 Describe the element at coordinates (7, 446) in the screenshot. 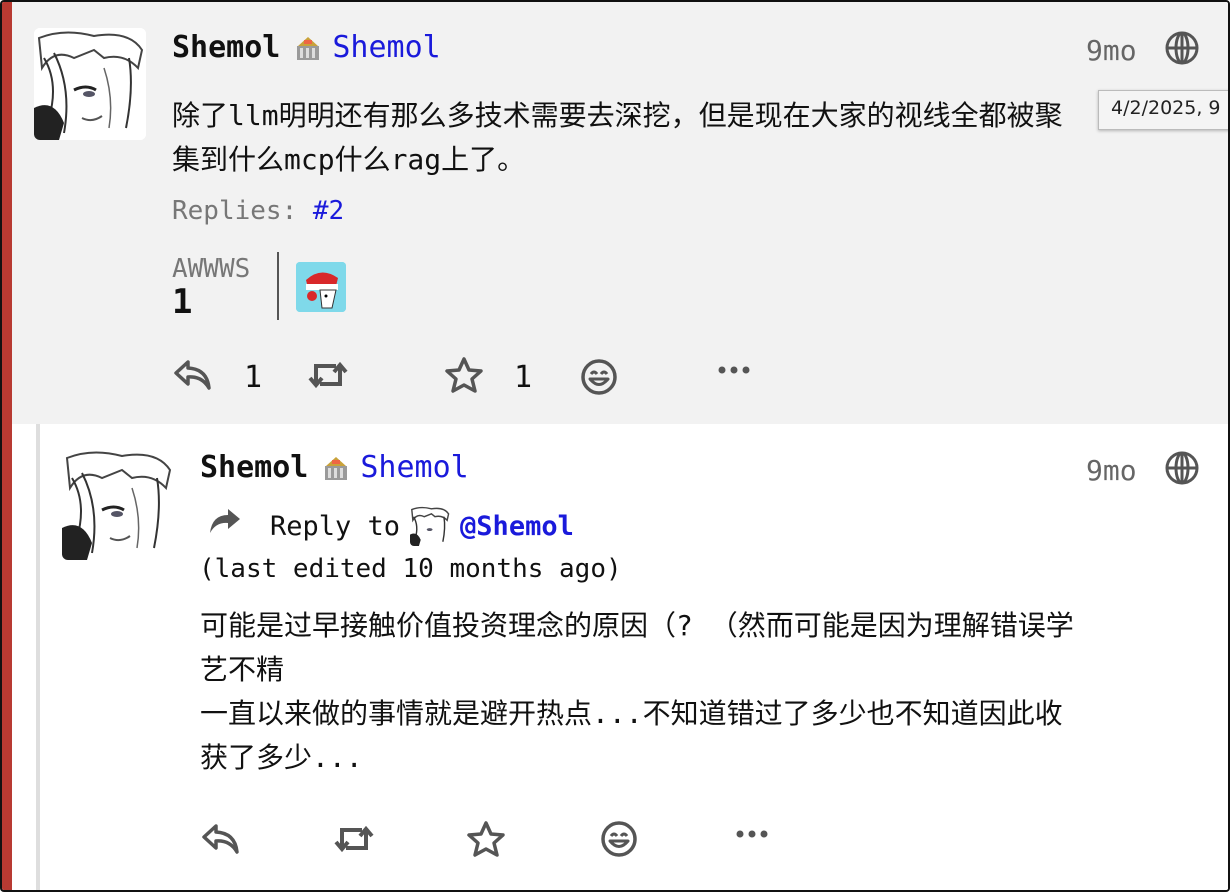

I see `thread-accent-bar` at that location.